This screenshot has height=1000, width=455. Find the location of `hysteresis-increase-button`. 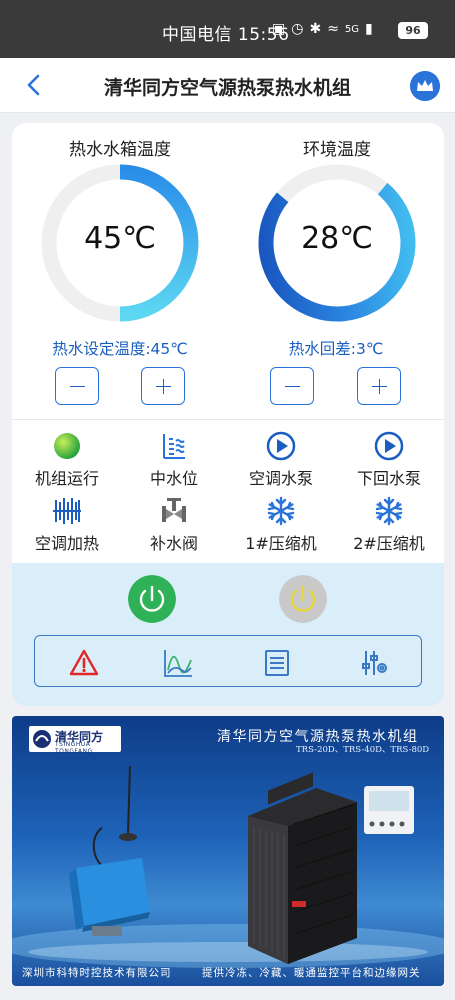

hysteresis-increase-button is located at coordinates (379, 386).